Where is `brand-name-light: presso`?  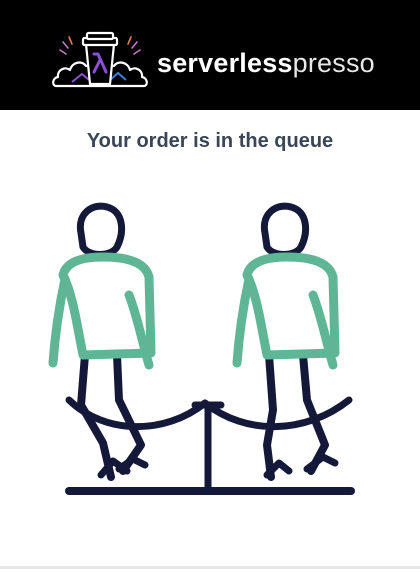
brand-name-light: presso is located at coordinates (333, 63).